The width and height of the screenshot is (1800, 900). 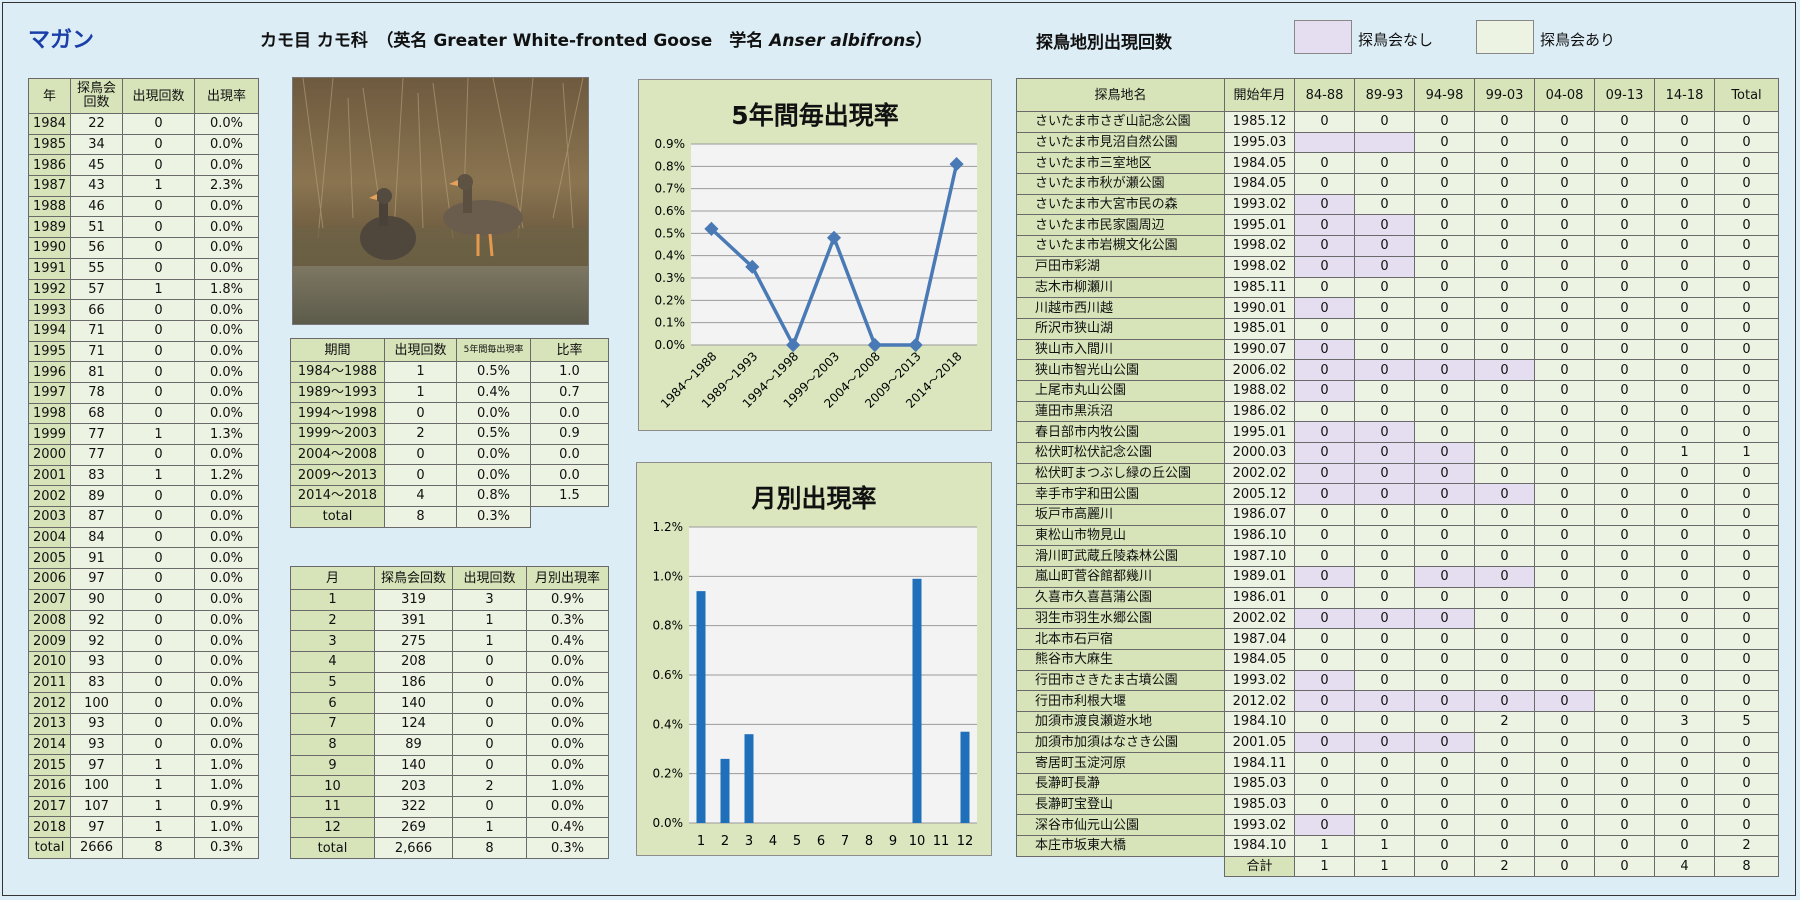 What do you see at coordinates (332, 724) in the screenshot?
I see `table-cell: 7` at bounding box center [332, 724].